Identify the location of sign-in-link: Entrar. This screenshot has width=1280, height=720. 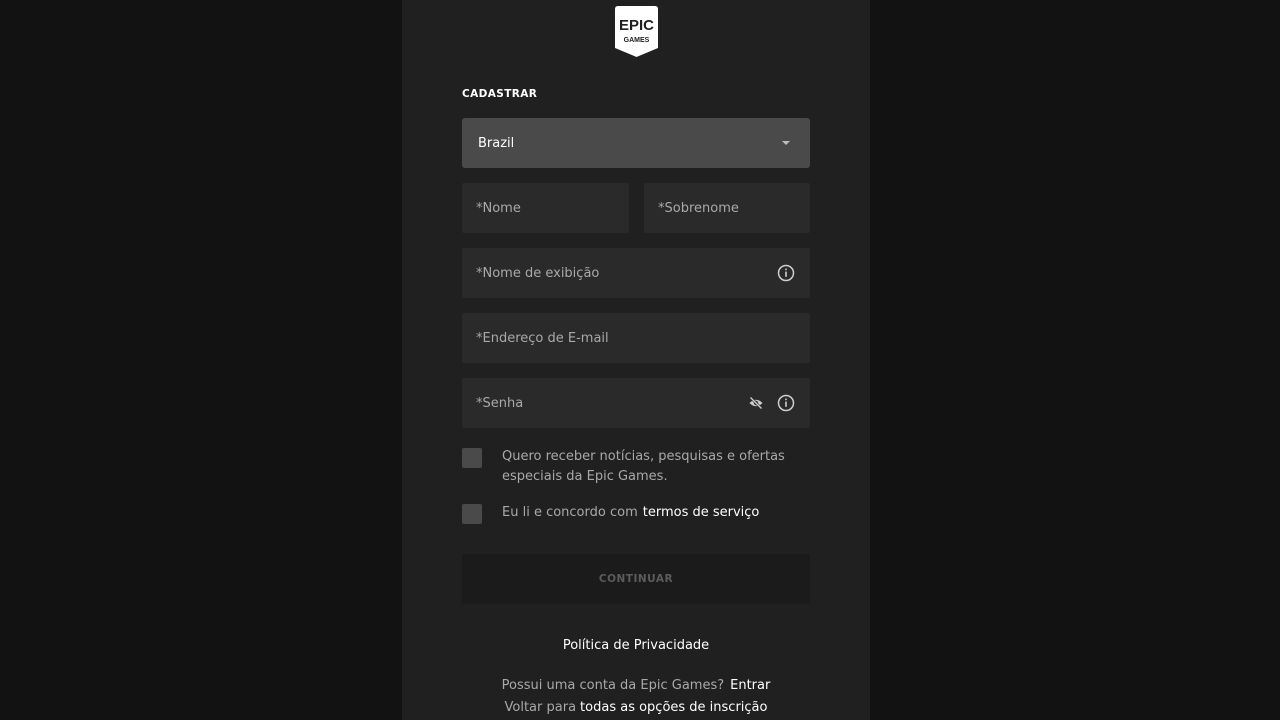
(750, 685).